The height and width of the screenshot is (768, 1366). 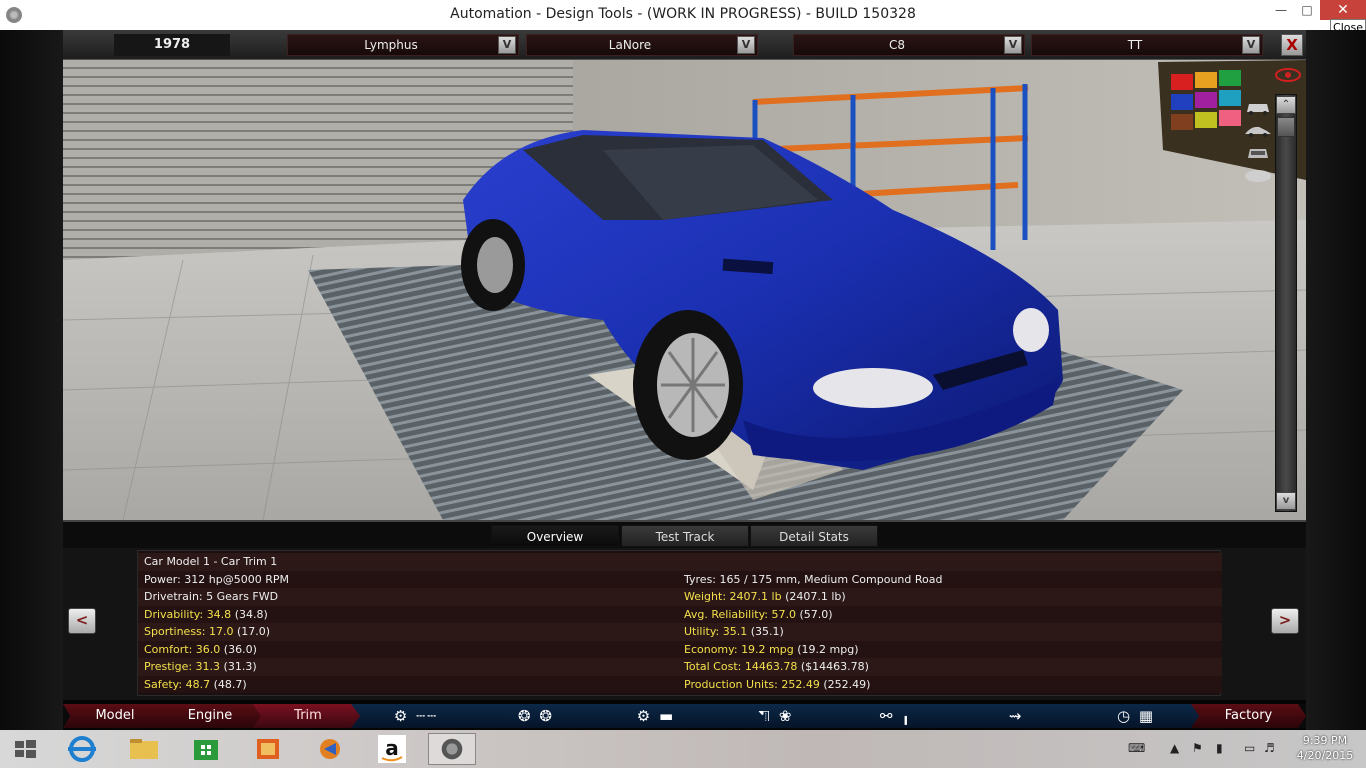 I want to click on media-app-icon, so click(x=330, y=749).